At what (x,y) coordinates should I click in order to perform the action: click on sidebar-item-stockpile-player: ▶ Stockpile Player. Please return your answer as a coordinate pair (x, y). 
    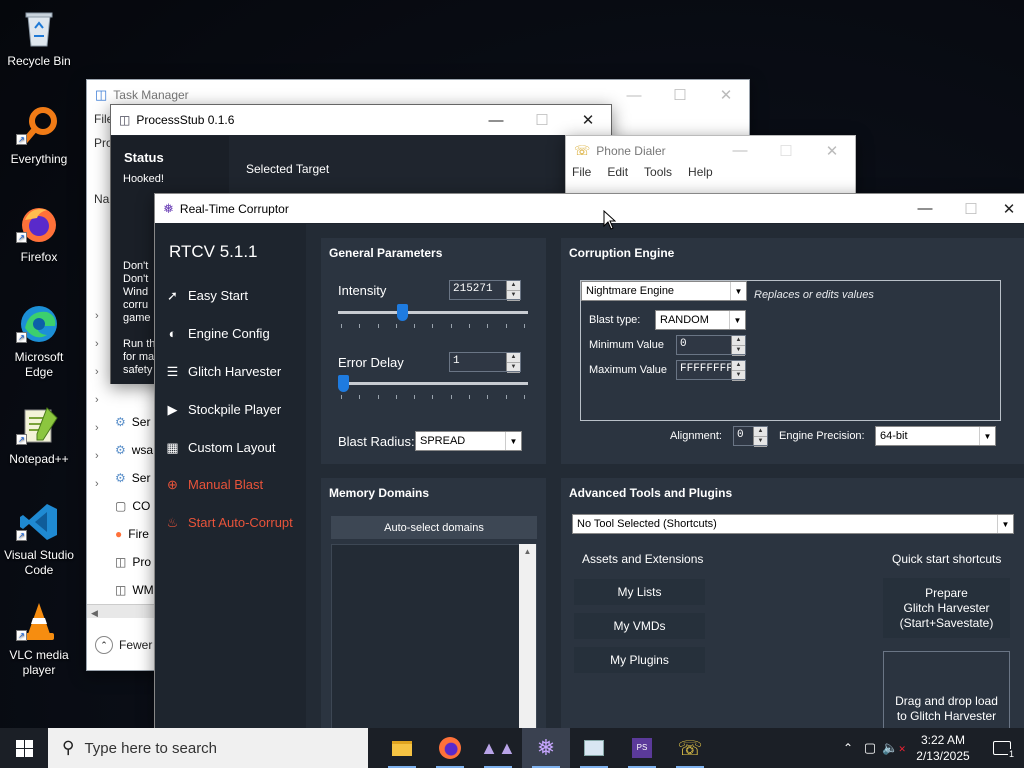
    Looking at the image, I should click on (223, 409).